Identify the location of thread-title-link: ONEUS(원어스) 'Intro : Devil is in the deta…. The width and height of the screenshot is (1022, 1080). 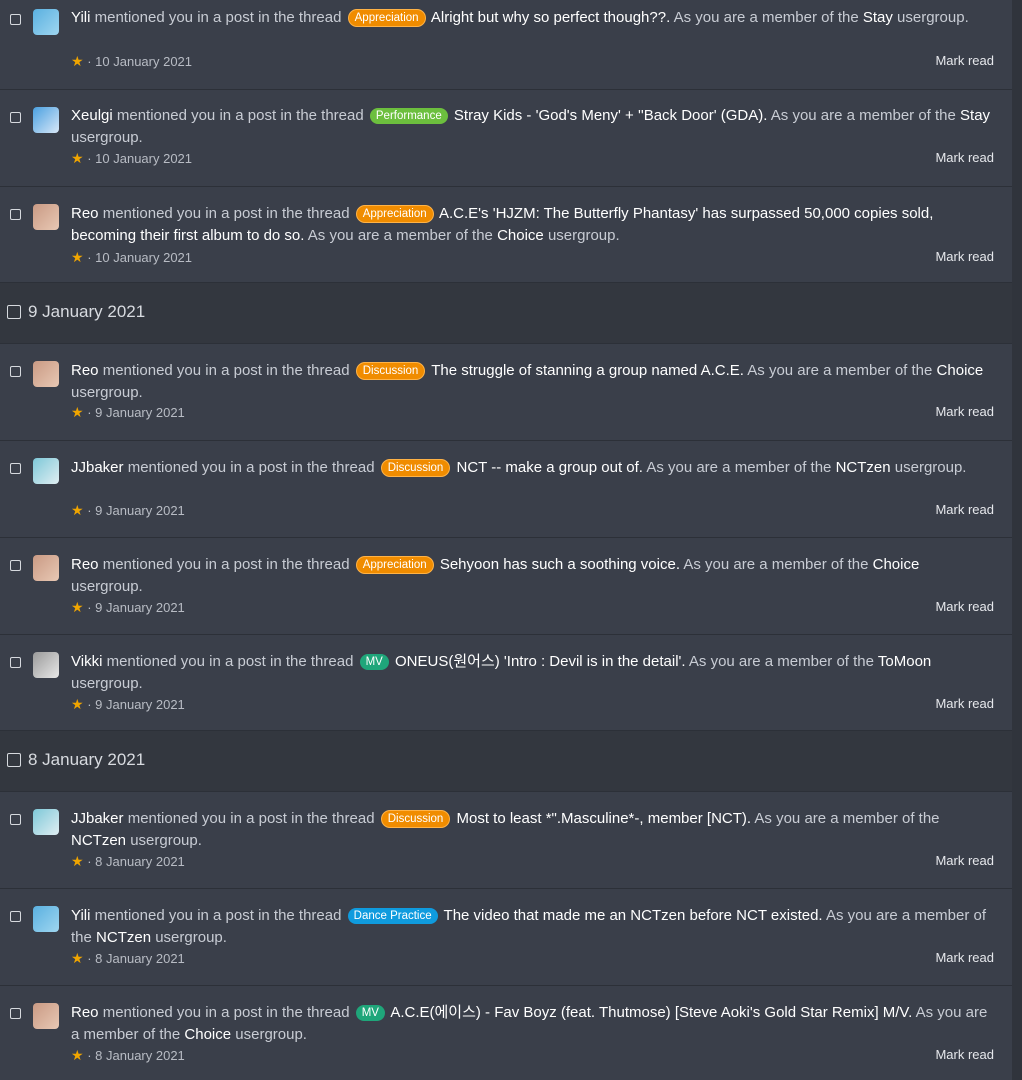
(540, 661).